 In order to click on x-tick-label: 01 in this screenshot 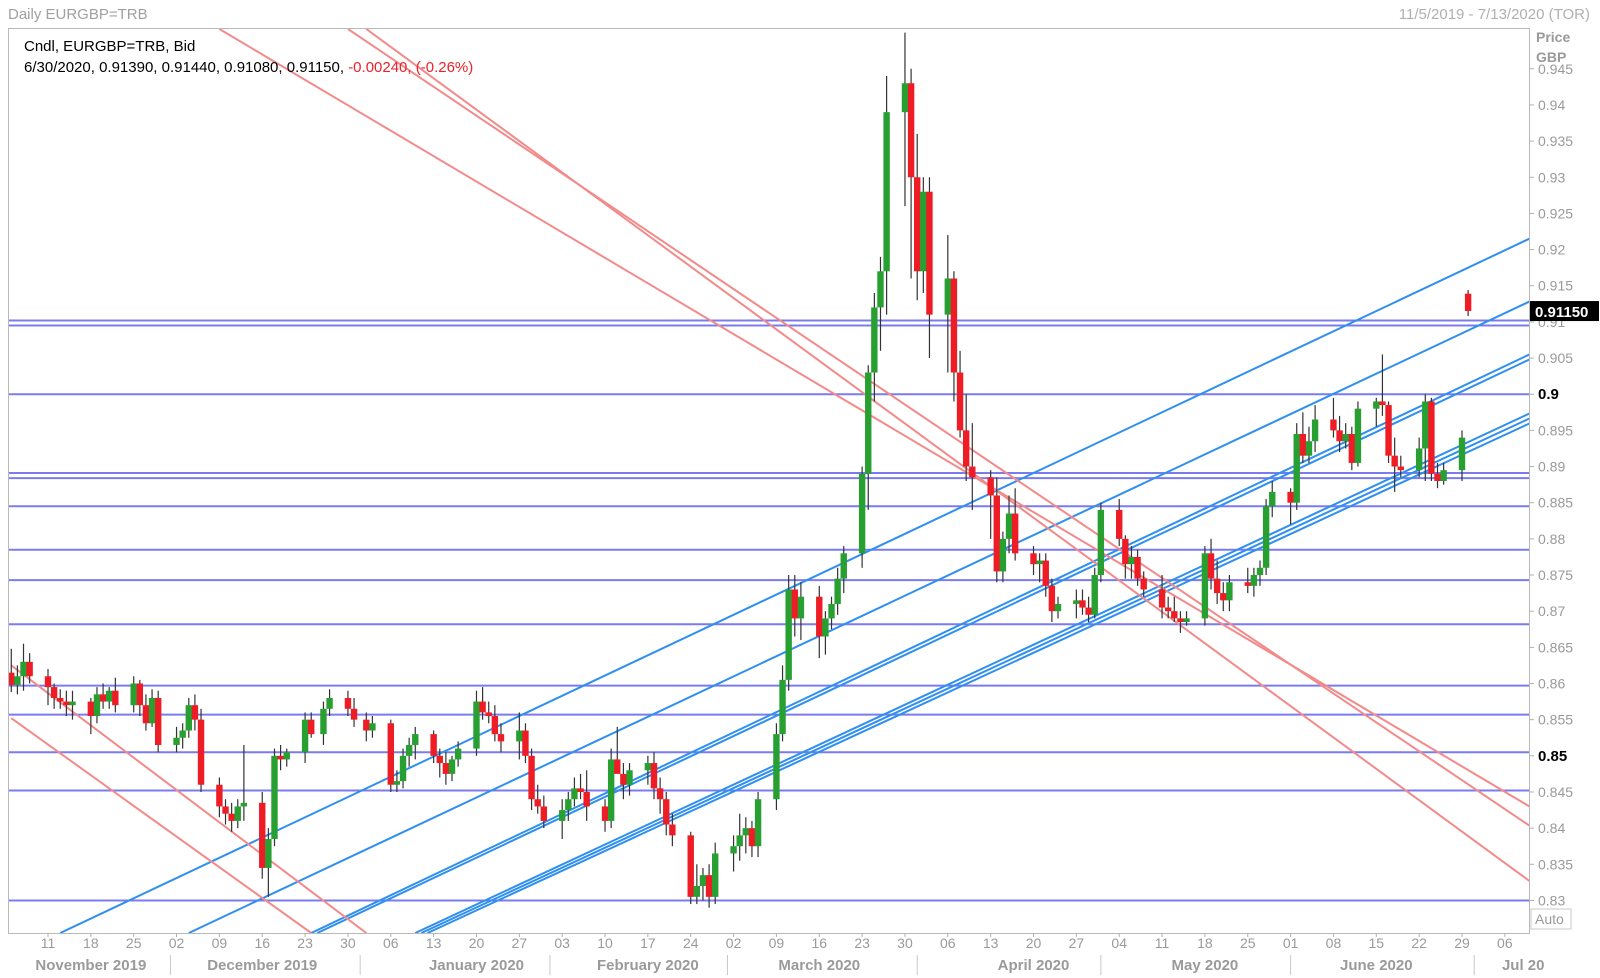, I will do `click(1291, 943)`.